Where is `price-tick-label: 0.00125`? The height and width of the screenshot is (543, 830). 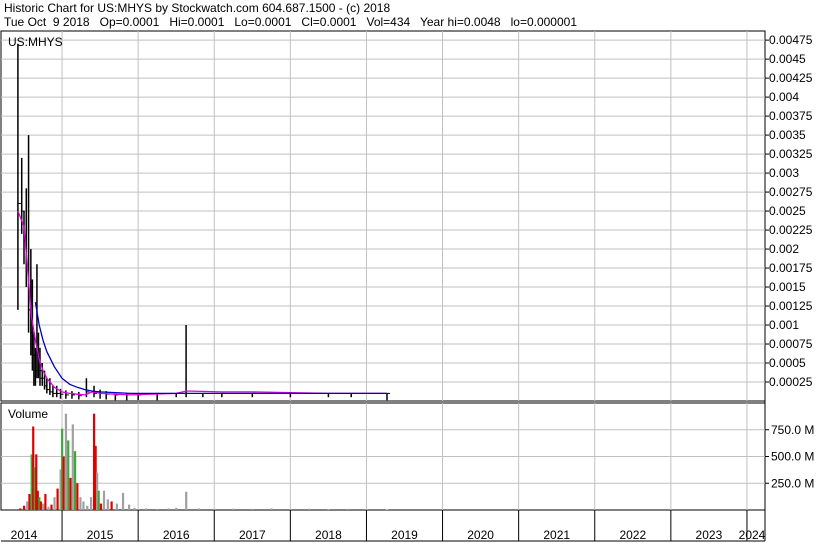 price-tick-label: 0.00125 is located at coordinates (791, 306).